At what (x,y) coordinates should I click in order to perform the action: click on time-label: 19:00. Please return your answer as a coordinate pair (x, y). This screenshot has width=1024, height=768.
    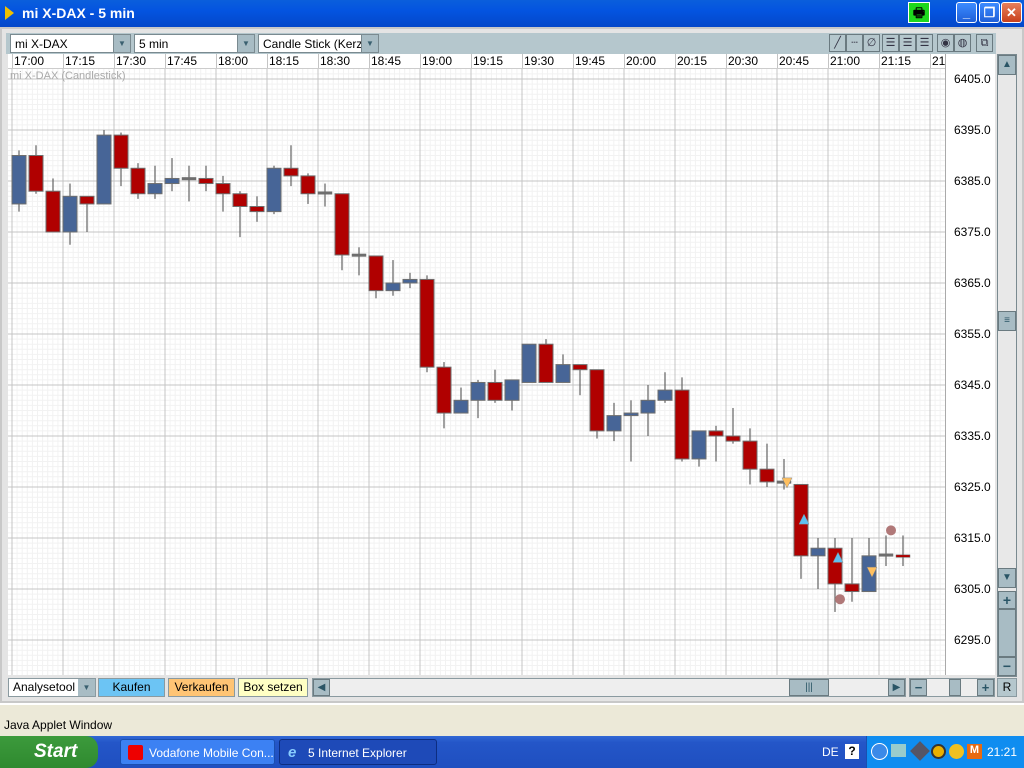
    Looking at the image, I should click on (437, 61).